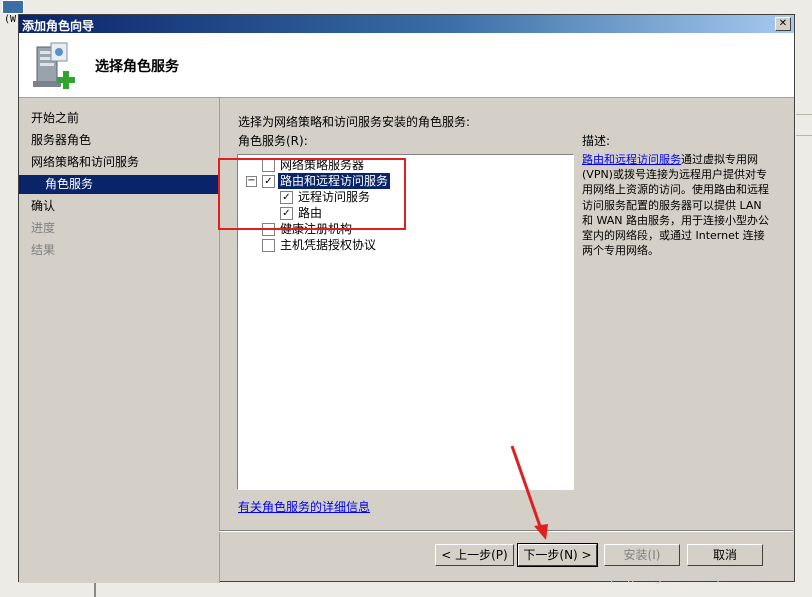 Image resolution: width=812 pixels, height=597 pixels. What do you see at coordinates (268, 229) in the screenshot?
I see `checkbox-health-registration-authority` at bounding box center [268, 229].